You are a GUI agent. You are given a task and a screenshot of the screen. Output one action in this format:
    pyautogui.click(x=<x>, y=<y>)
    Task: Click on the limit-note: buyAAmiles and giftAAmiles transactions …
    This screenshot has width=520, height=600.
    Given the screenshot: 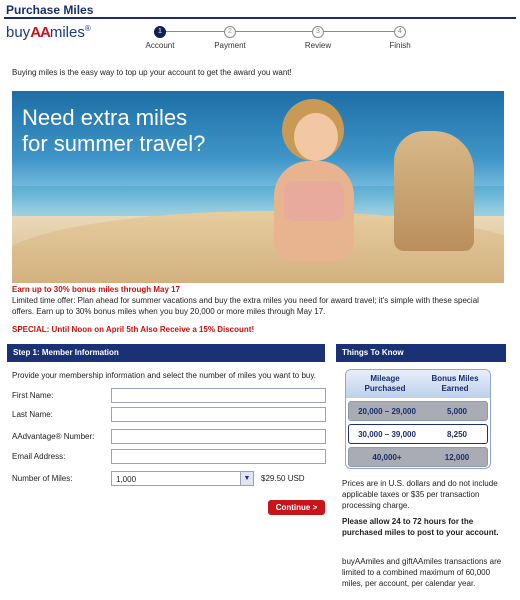 What is the action you would take?
    pyautogui.click(x=422, y=572)
    